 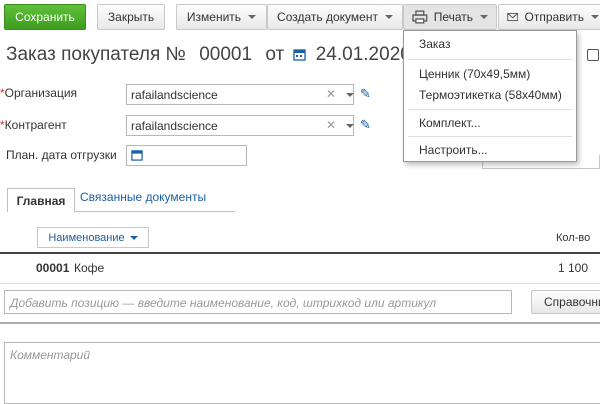 I want to click on create-document-label: Создать документ, so click(x=327, y=17).